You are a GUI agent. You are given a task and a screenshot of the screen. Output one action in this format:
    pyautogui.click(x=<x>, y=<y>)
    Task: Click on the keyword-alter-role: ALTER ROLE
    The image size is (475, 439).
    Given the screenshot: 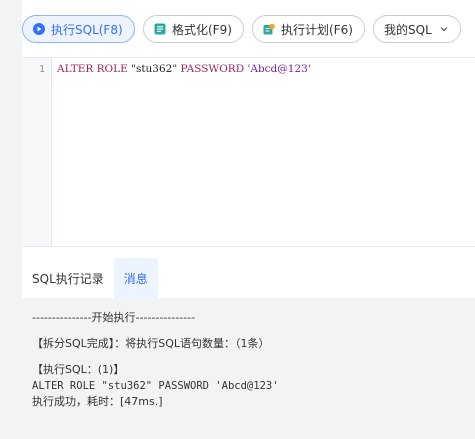 What is the action you would take?
    pyautogui.click(x=94, y=69)
    